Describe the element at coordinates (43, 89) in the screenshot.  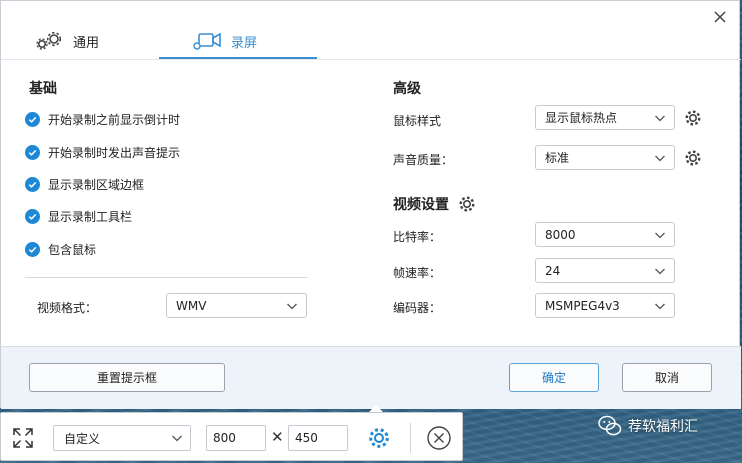
I see `basic-section-title: 基础` at that location.